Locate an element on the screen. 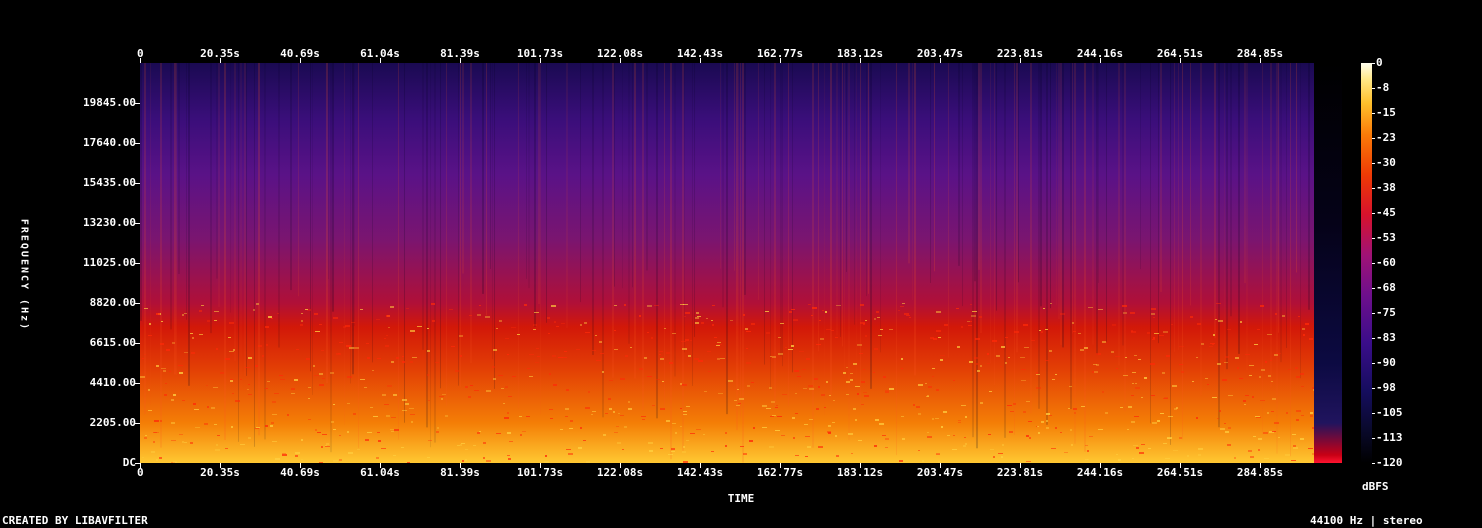  y-tick-label: 13230.00 is located at coordinates (109, 222).